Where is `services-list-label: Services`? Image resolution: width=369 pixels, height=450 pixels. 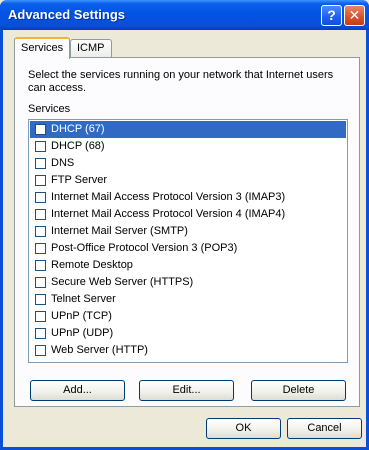
services-list-label: Services is located at coordinates (49, 109).